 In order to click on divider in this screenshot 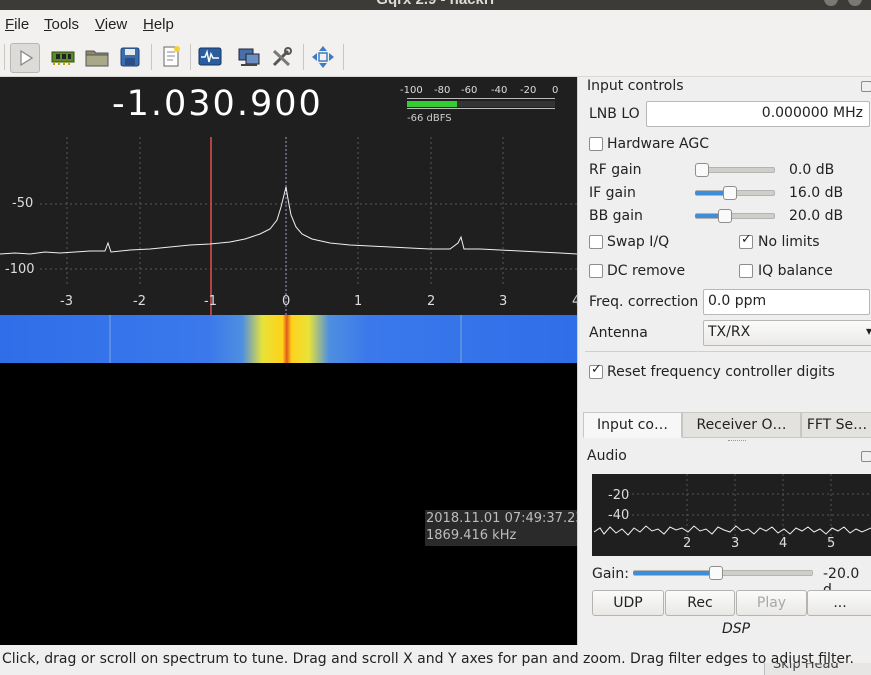, I will do `click(728, 351)`.